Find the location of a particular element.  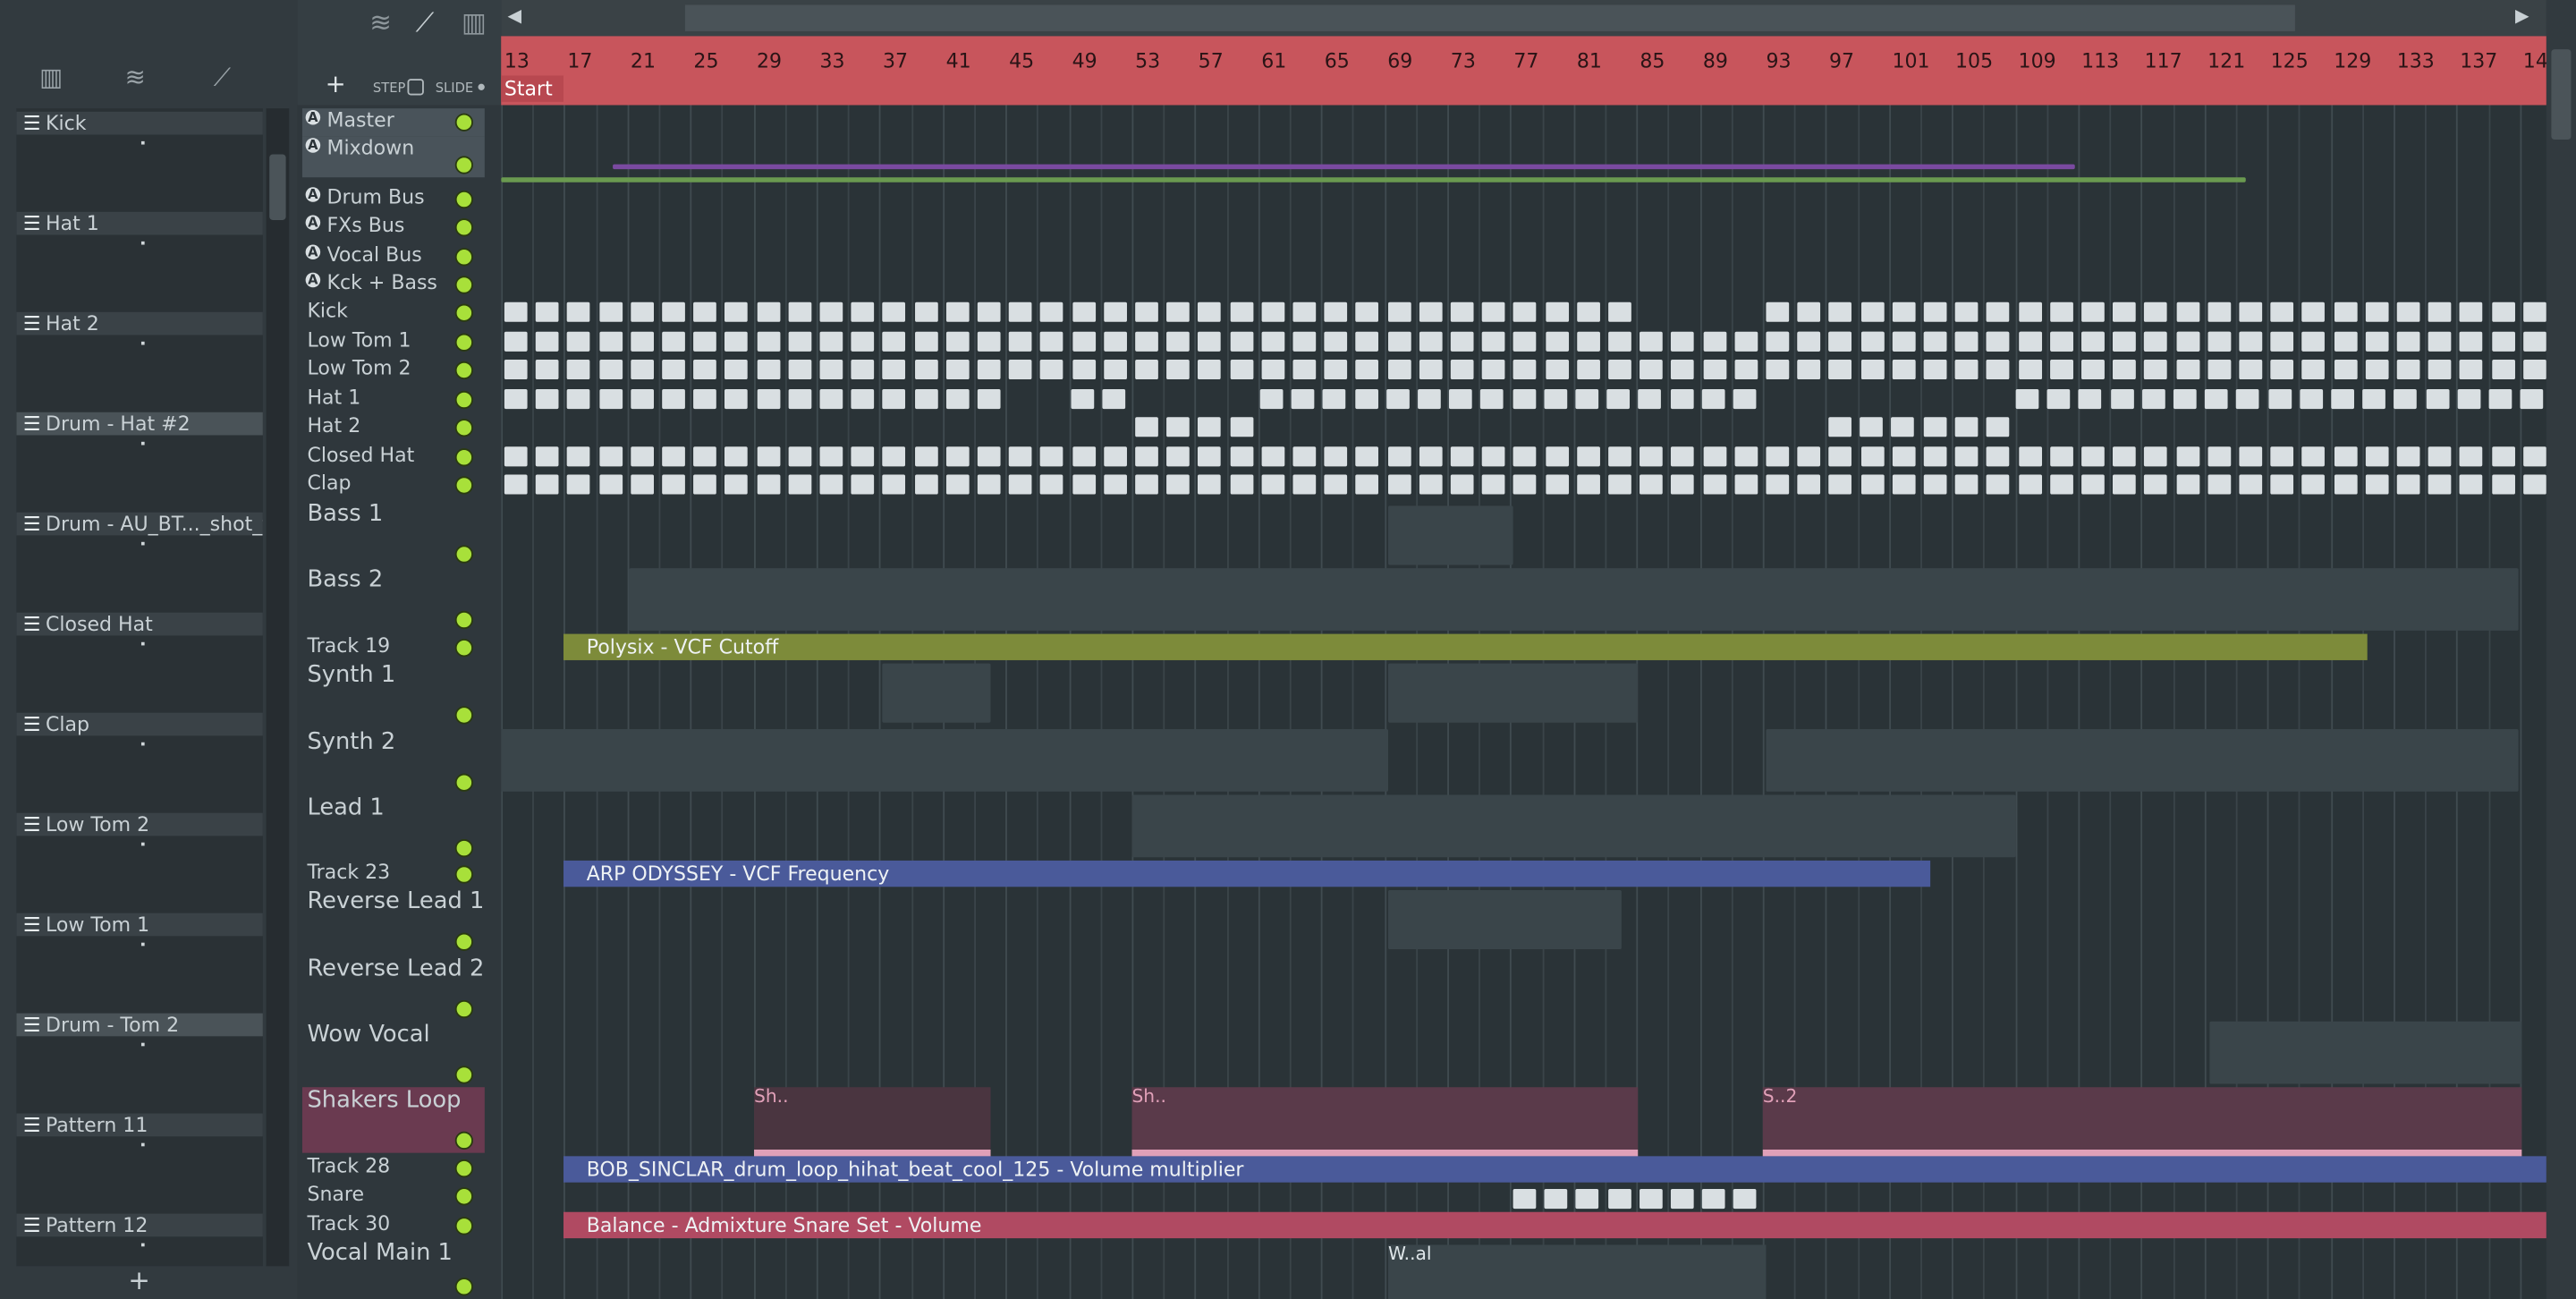

track-header: Vocal Main 1 is located at coordinates (393, 1269).